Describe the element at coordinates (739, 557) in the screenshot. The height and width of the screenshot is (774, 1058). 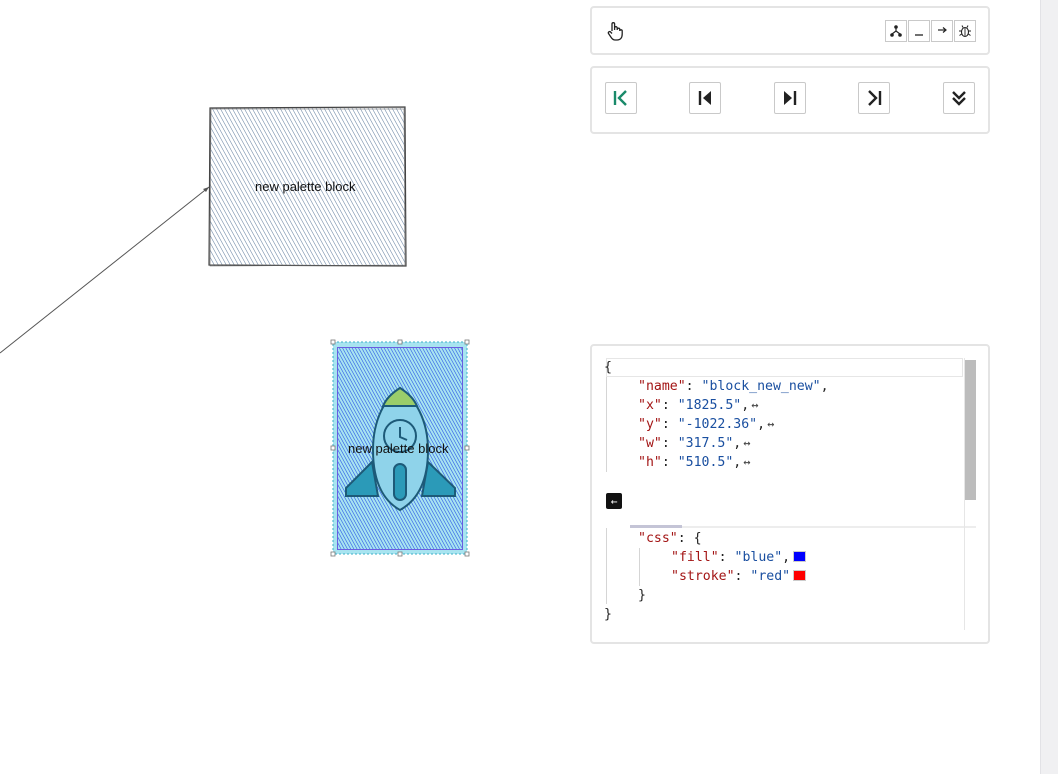
I see `code-line: "fill": "blue",` at that location.